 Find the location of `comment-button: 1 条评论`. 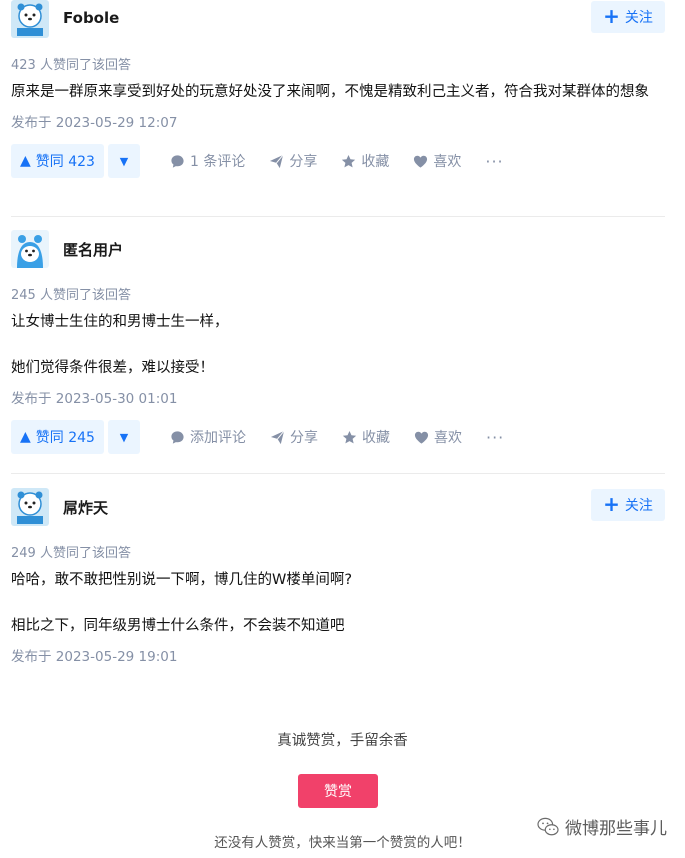

comment-button: 1 条评论 is located at coordinates (207, 161).